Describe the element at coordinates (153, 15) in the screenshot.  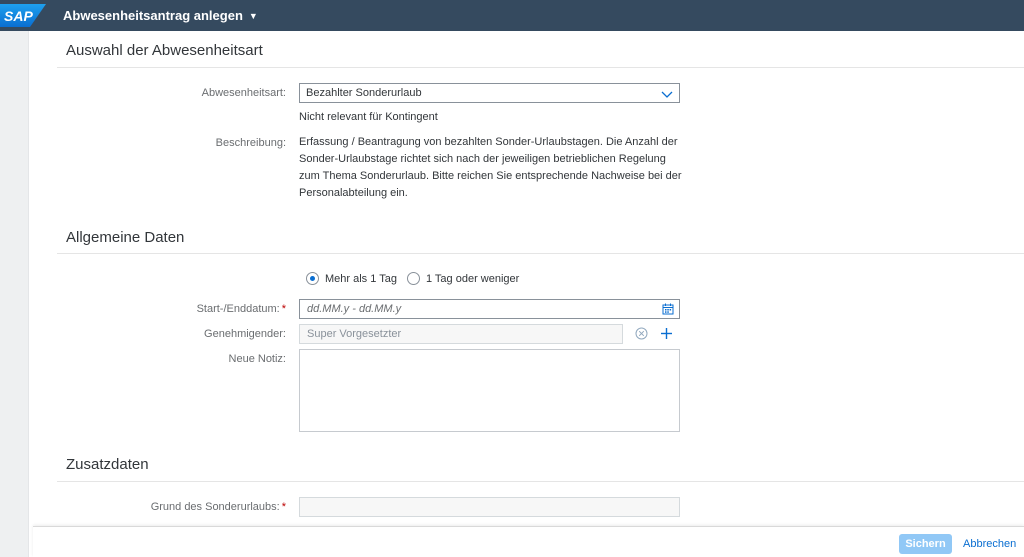
I see `app-title: Abwesenheitsantrag anlegen` at that location.